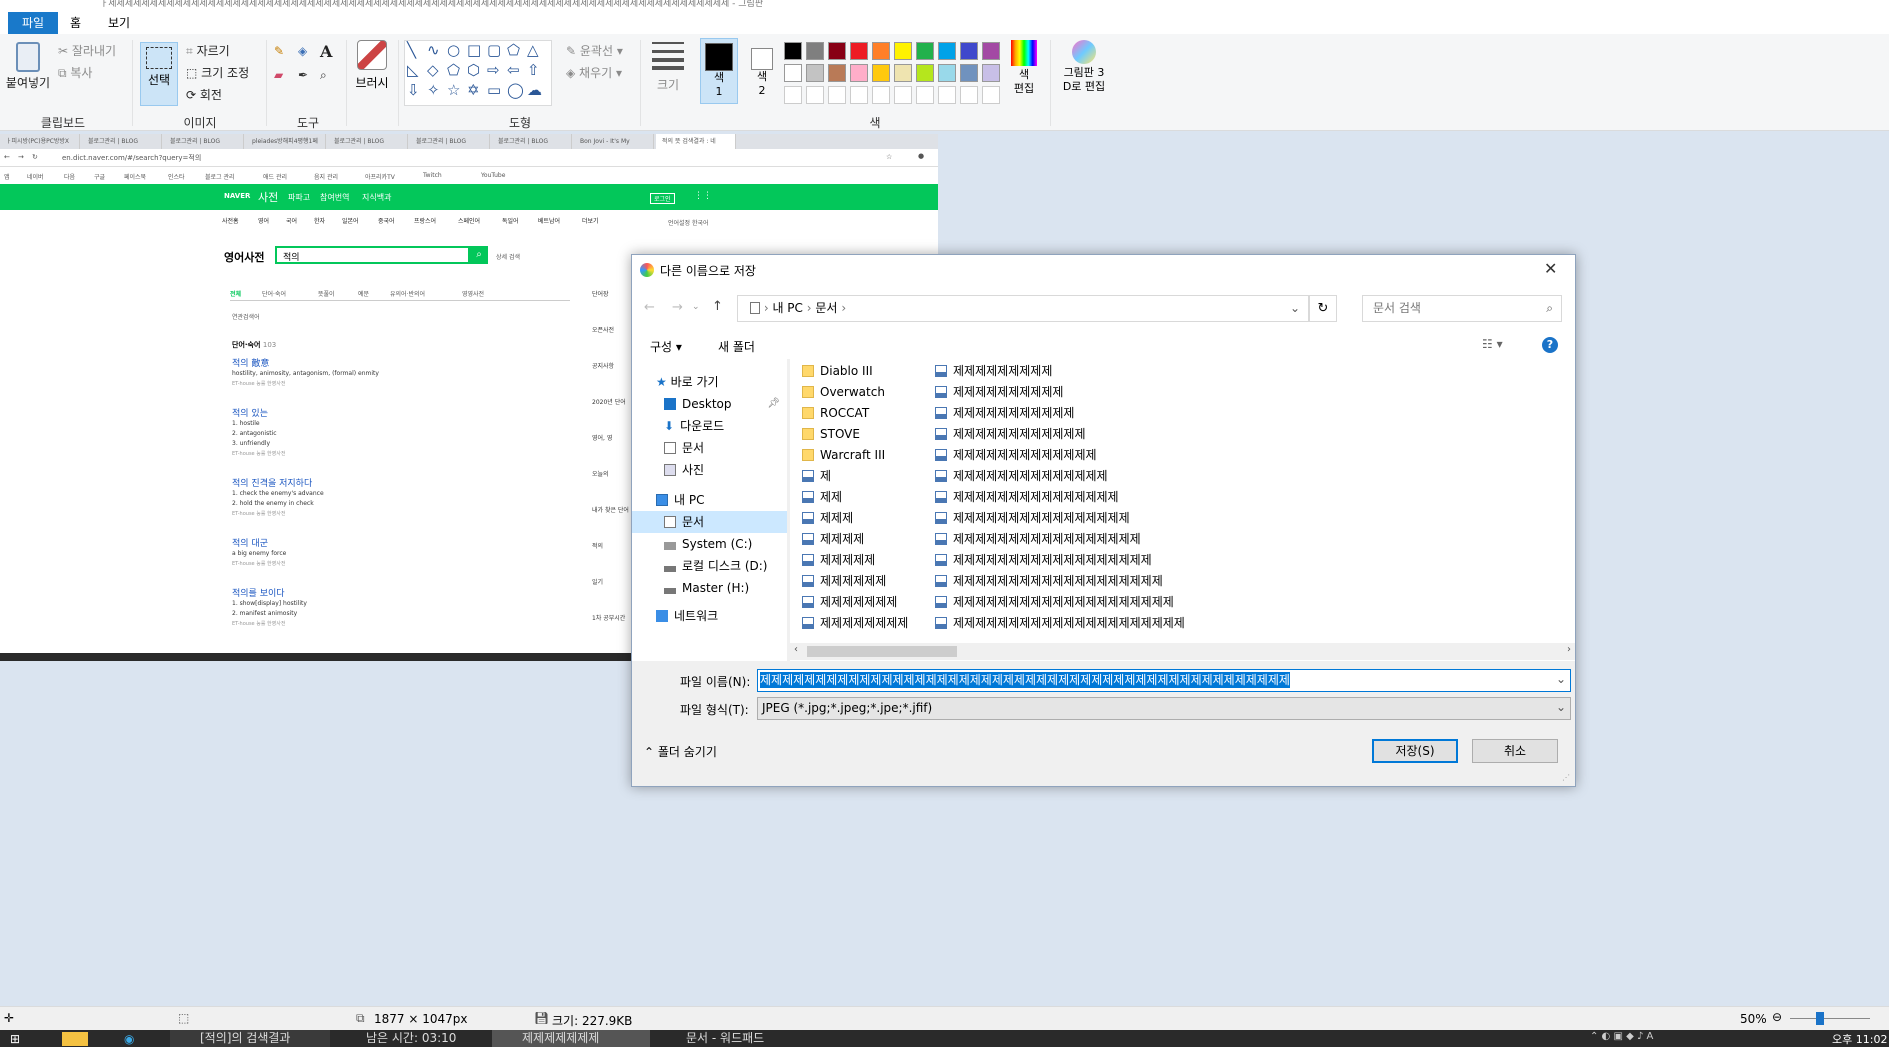  What do you see at coordinates (787, 308) in the screenshot?
I see `breadcrumb-this-pc: 내 PC` at bounding box center [787, 308].